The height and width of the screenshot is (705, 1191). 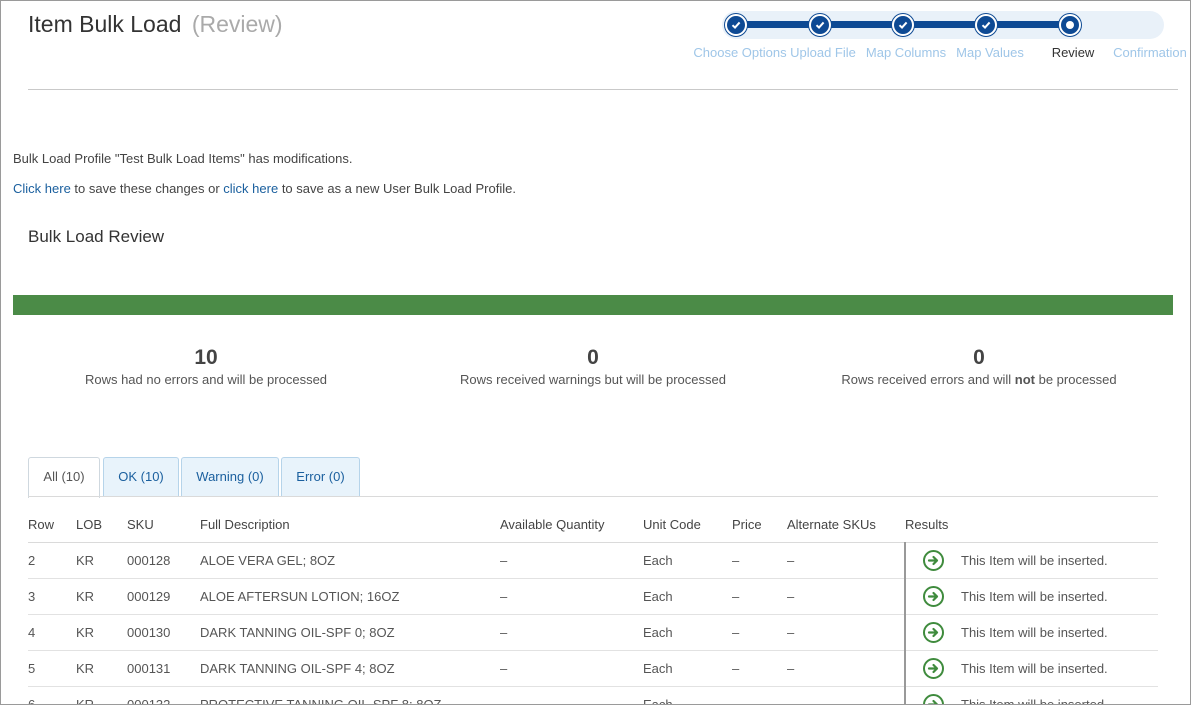 I want to click on stat-processed-value: 10, so click(x=206, y=357).